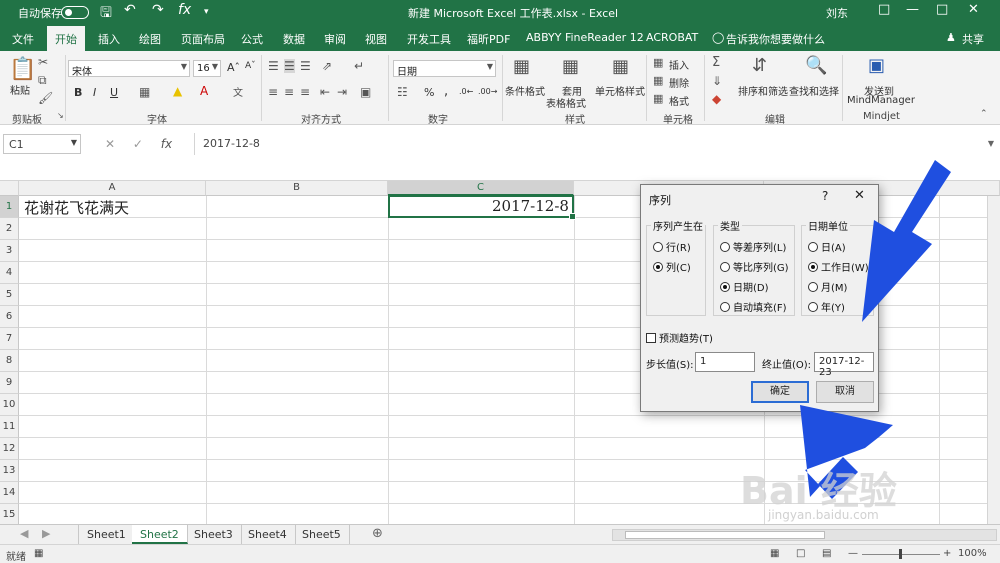  What do you see at coordinates (160, 534) in the screenshot?
I see `sheet-tab-sheet2: Sheet2` at bounding box center [160, 534].